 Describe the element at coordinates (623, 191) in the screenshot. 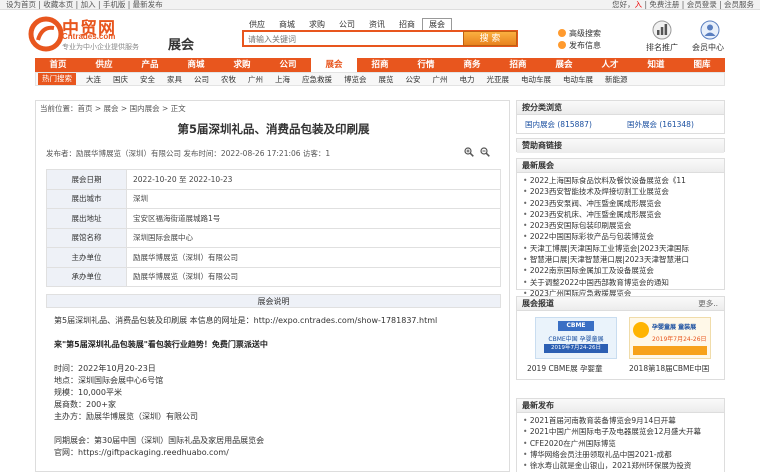

I see `list-item: 2023西安智能技术及焊接切割工业展览会` at that location.